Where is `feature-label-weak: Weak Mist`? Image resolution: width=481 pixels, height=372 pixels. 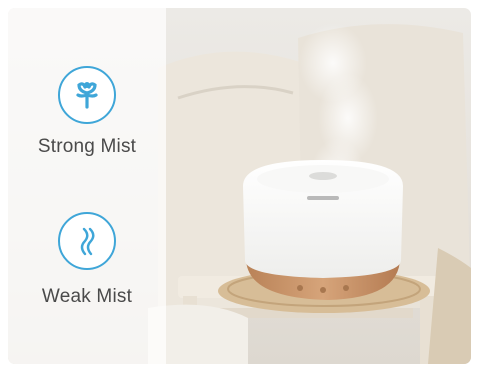 feature-label-weak: Weak Mist is located at coordinates (87, 296).